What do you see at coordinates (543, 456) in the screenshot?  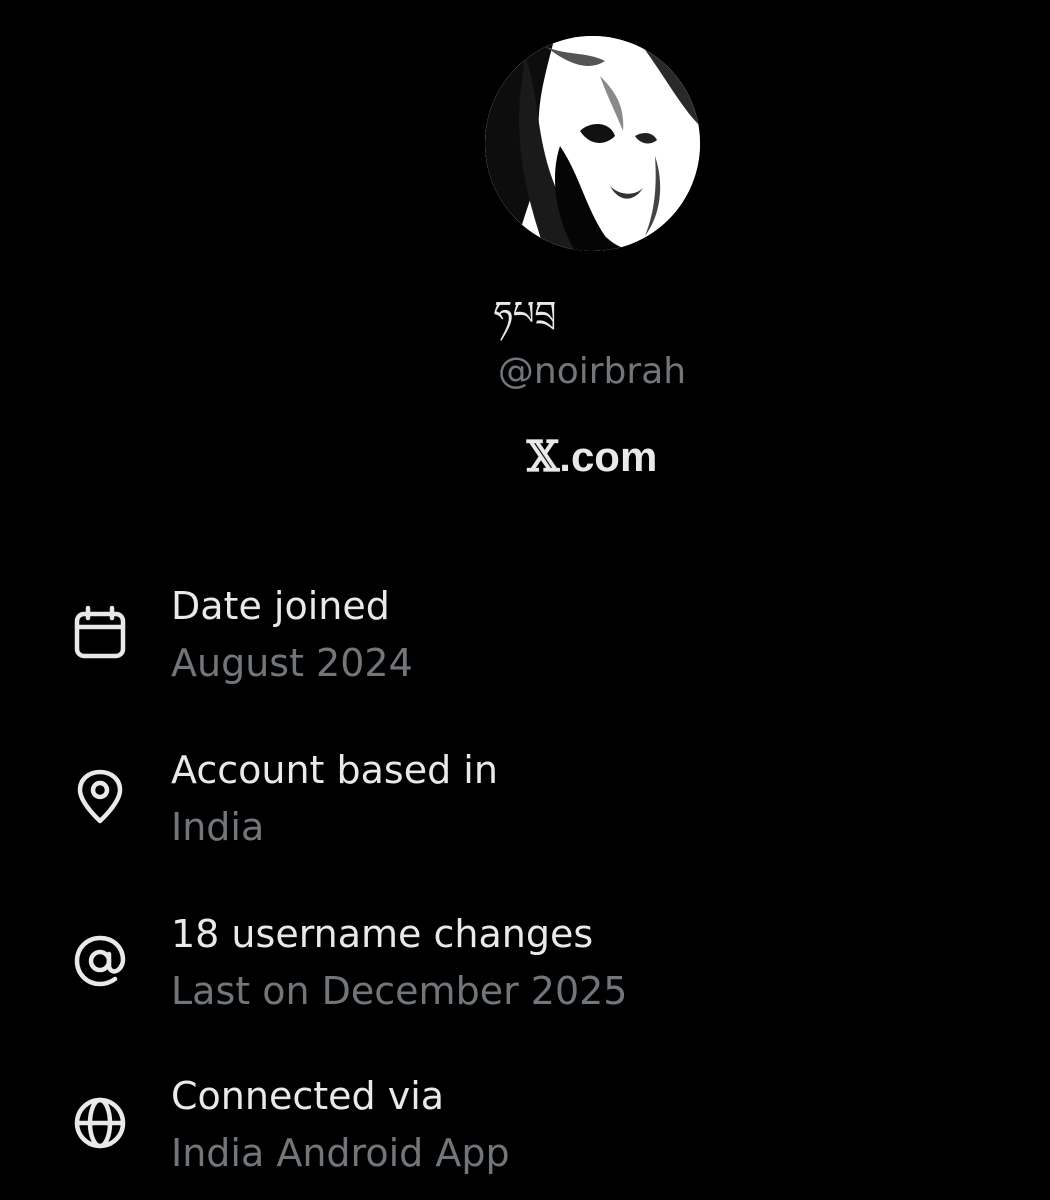 I see `x-logo-icon: 𝕏` at bounding box center [543, 456].